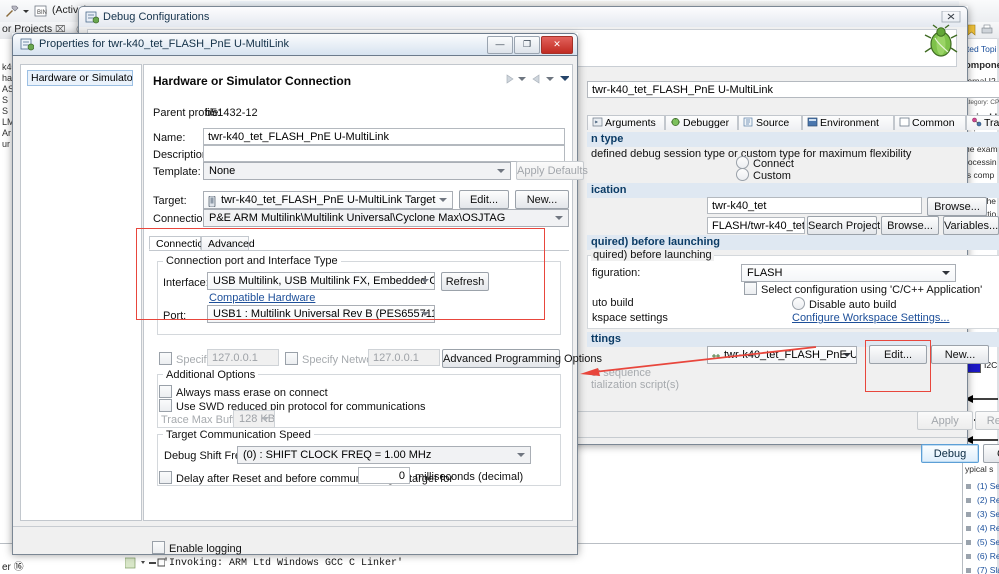  What do you see at coordinates (988, 500) in the screenshot?
I see `help-step-2: (2) Rec` at bounding box center [988, 500].